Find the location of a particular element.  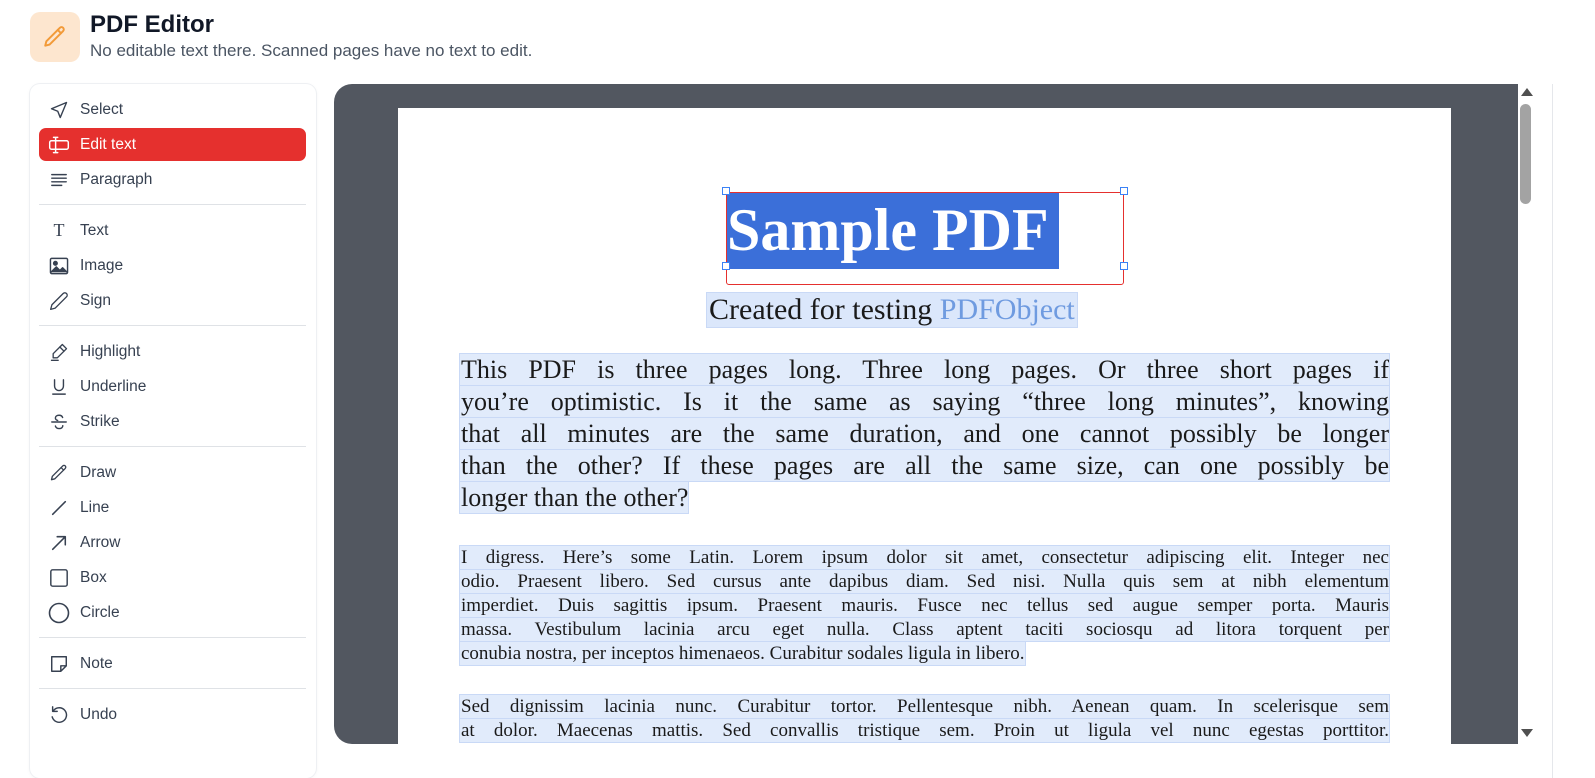

tool-edit-text: Edit text is located at coordinates (172, 144).